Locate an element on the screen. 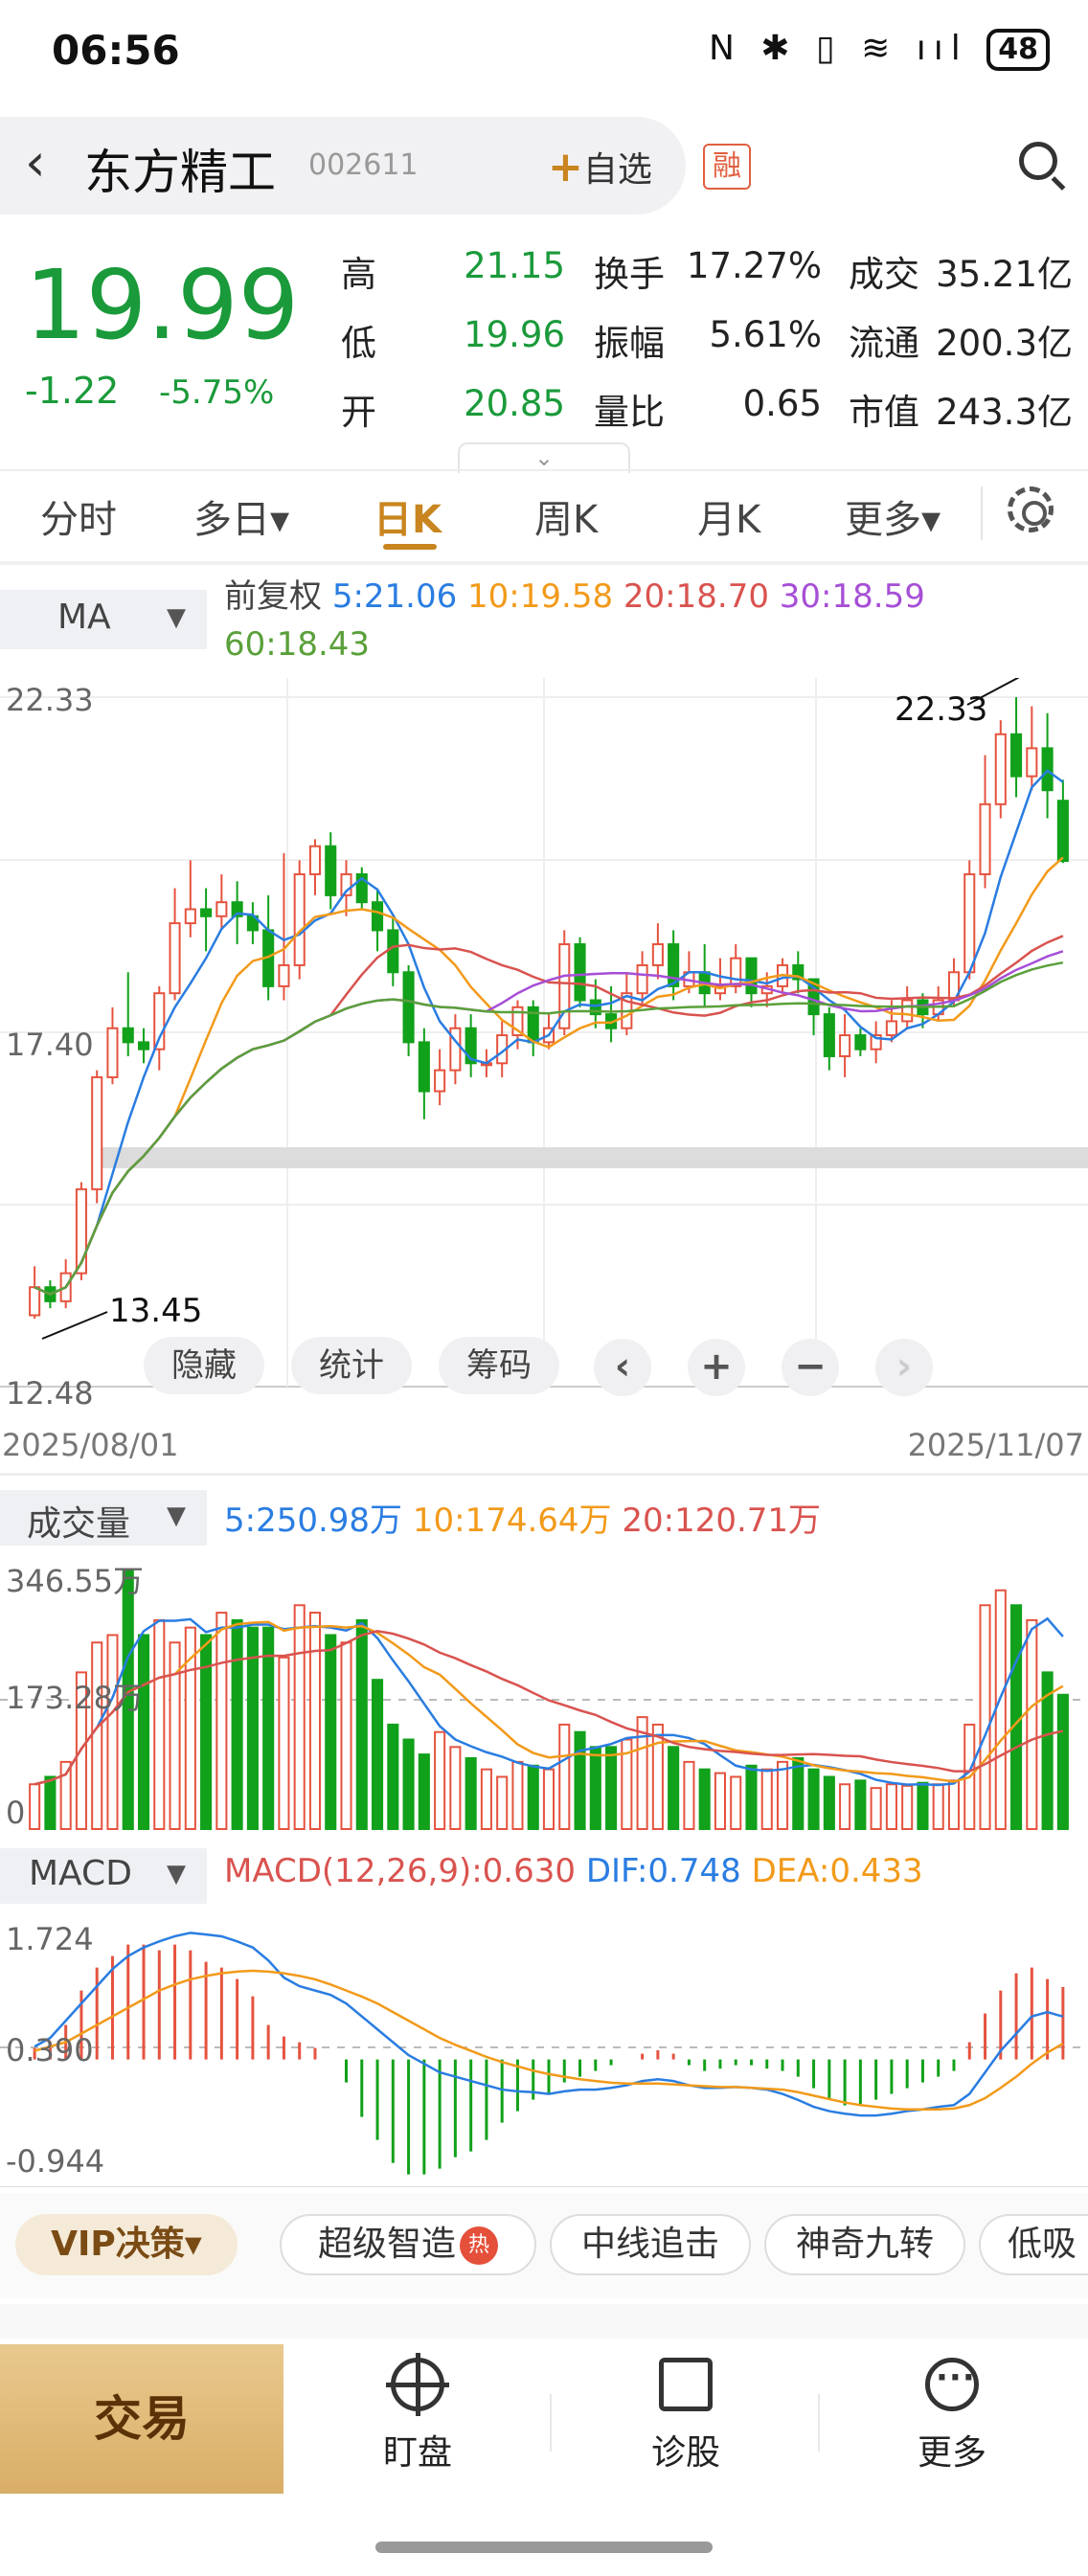 This screenshot has height=2576, width=1088. vol-ma5-value: 5:250.98万 is located at coordinates (313, 1521).